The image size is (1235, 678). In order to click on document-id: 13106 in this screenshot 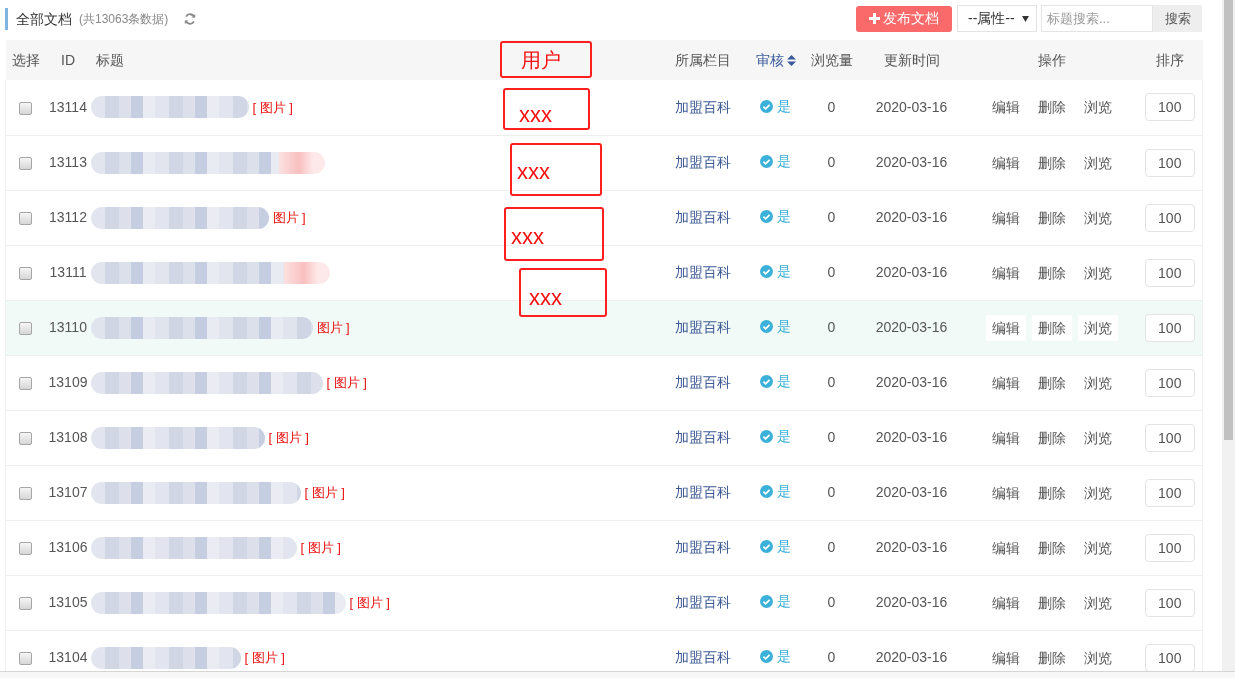, I will do `click(68, 547)`.